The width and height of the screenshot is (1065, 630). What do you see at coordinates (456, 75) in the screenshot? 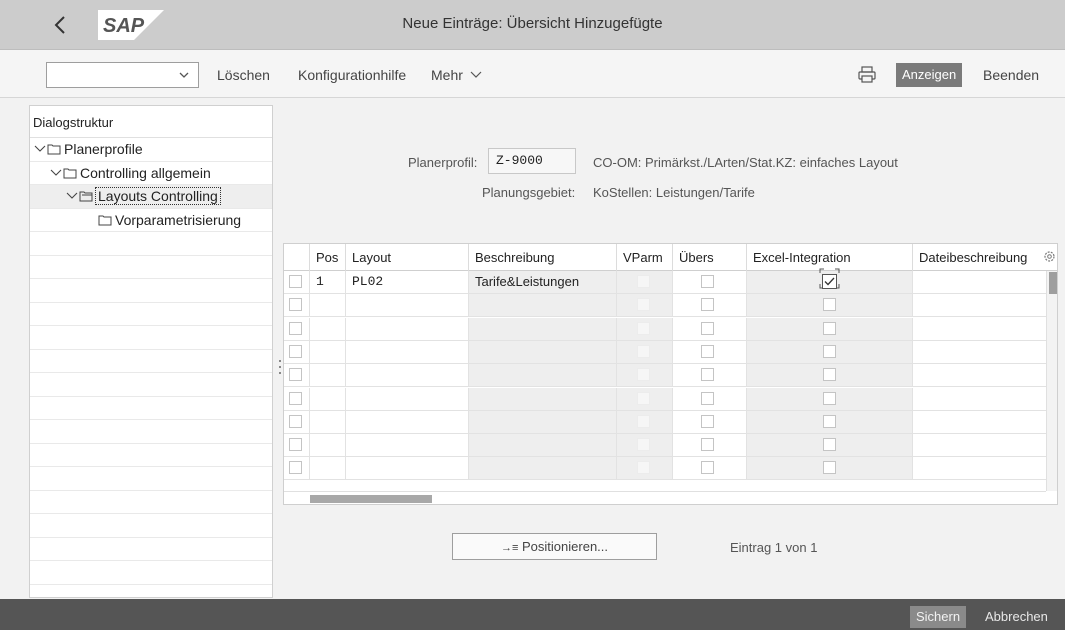
I see `more-menu: Mehr` at bounding box center [456, 75].